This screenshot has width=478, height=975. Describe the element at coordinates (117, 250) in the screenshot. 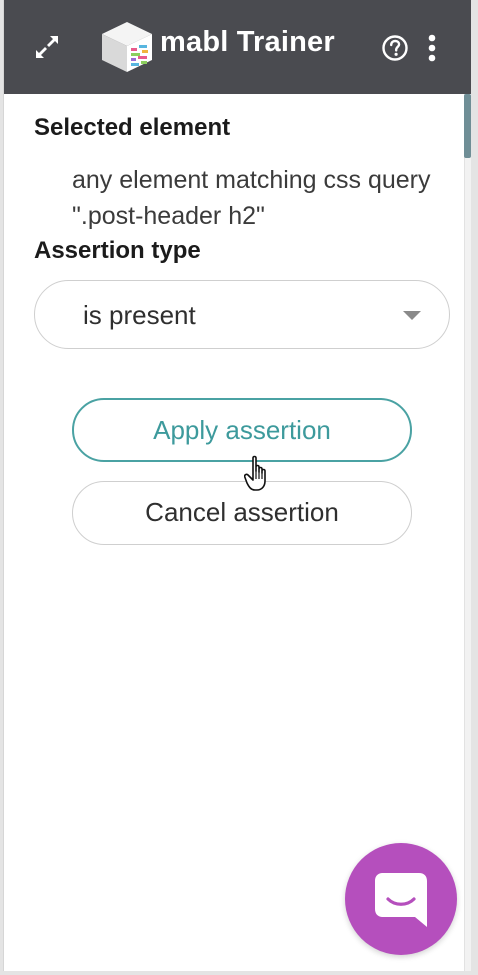

I see `assertion-type-heading: Assertion type` at that location.